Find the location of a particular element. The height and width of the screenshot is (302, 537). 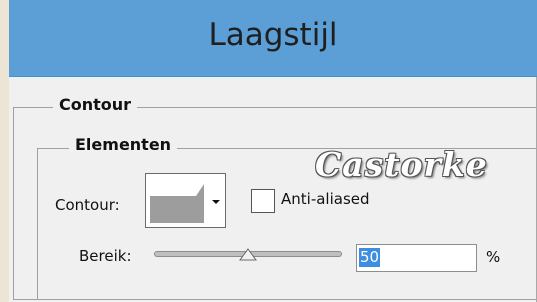

contour-label: Contour: is located at coordinates (87, 205).